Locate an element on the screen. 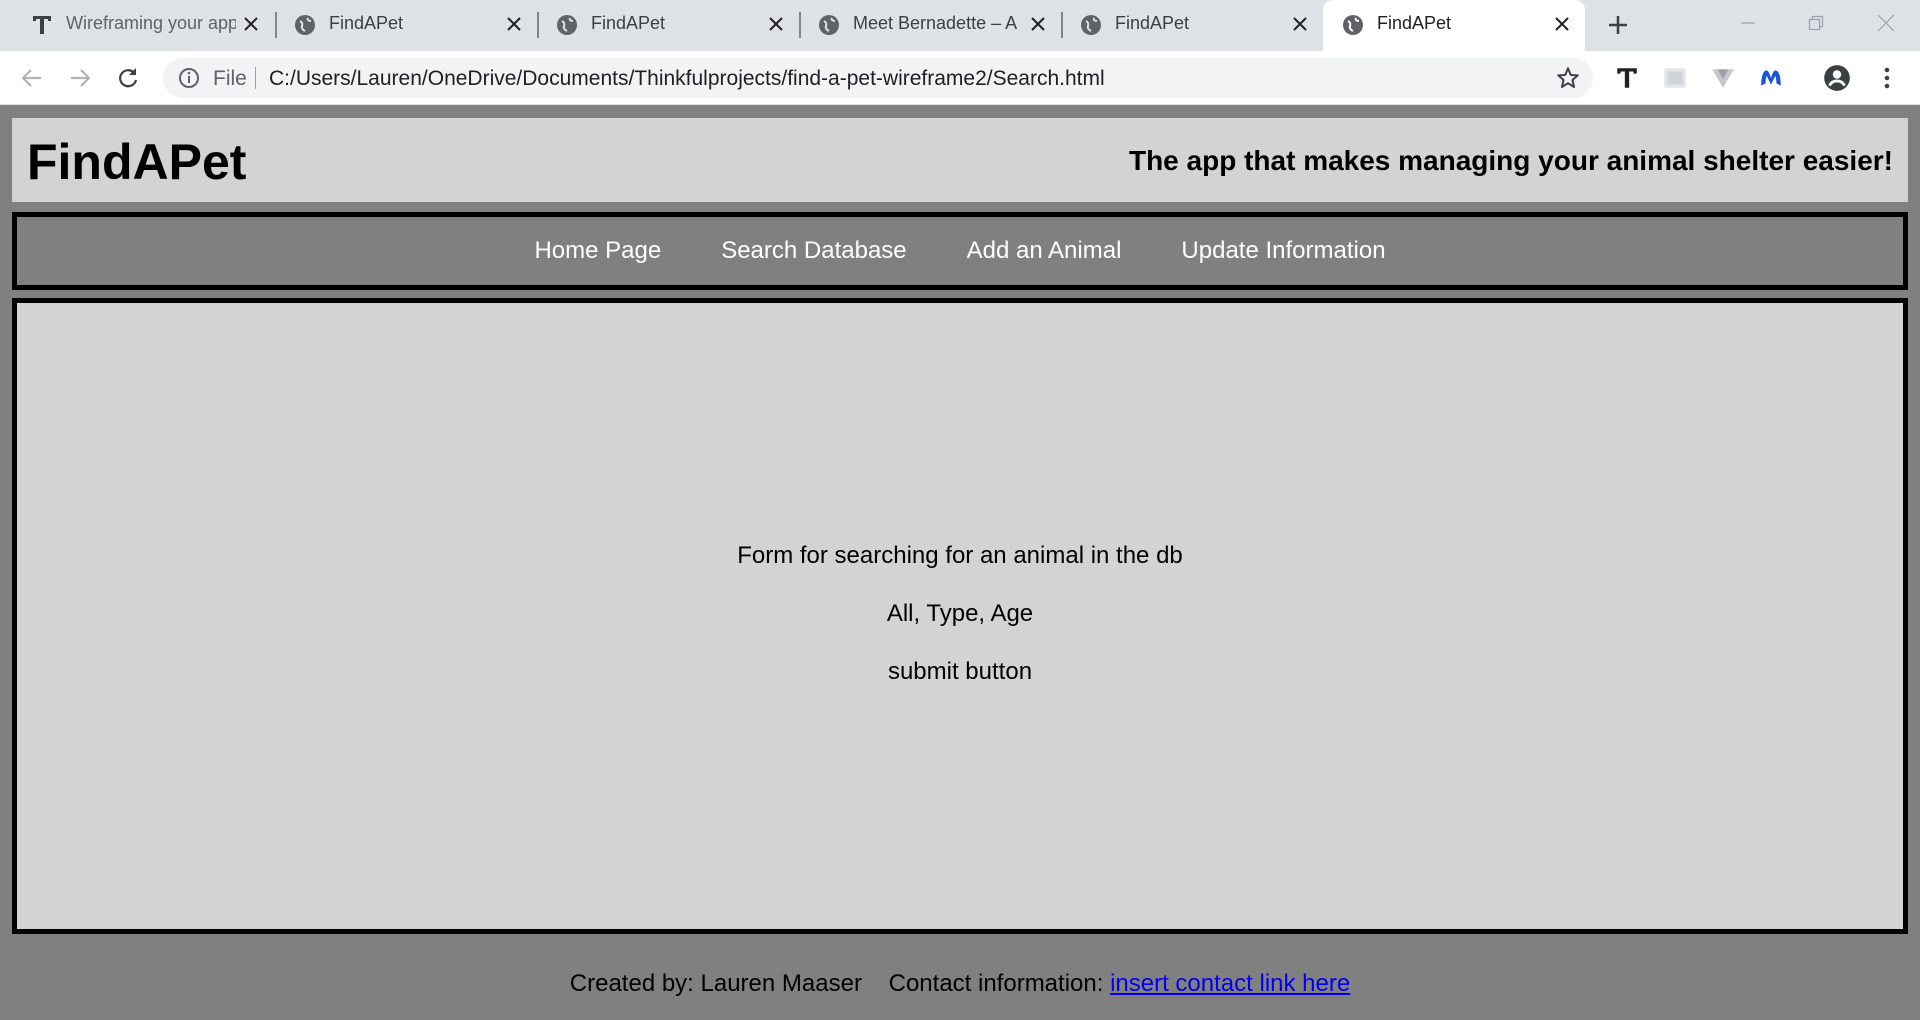 The height and width of the screenshot is (1020, 1920). minimize-icon is located at coordinates (1748, 23).